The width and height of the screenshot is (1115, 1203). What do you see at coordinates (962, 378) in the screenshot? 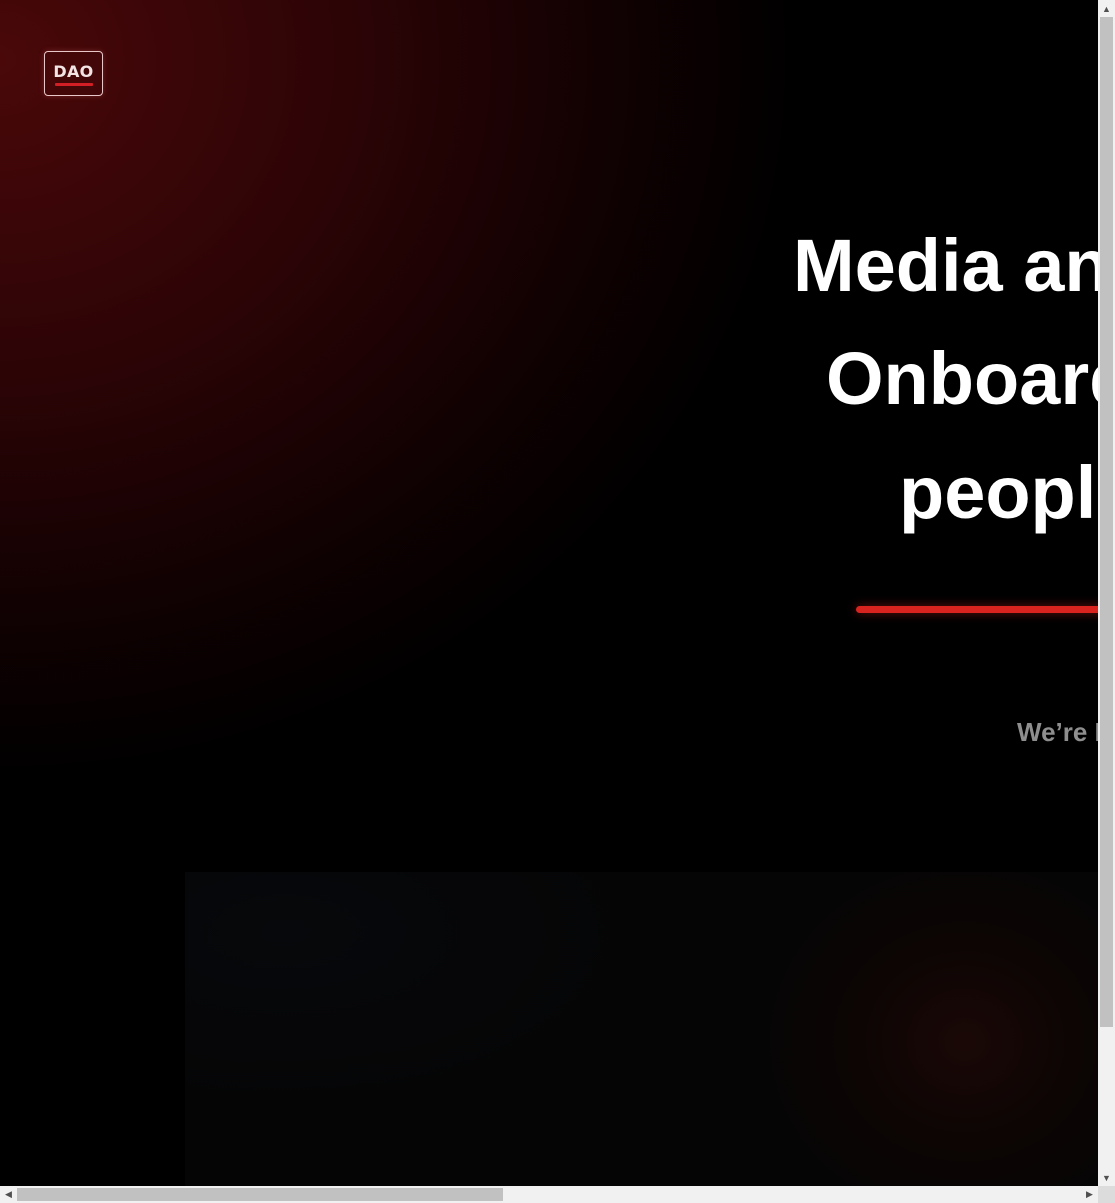
I see `headline-line-2: Onboard` at bounding box center [962, 378].